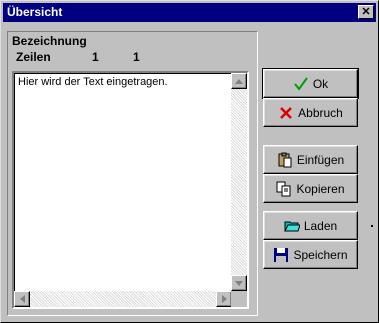  What do you see at coordinates (320, 112) in the screenshot?
I see `abbruch-label: Abbruch` at bounding box center [320, 112].